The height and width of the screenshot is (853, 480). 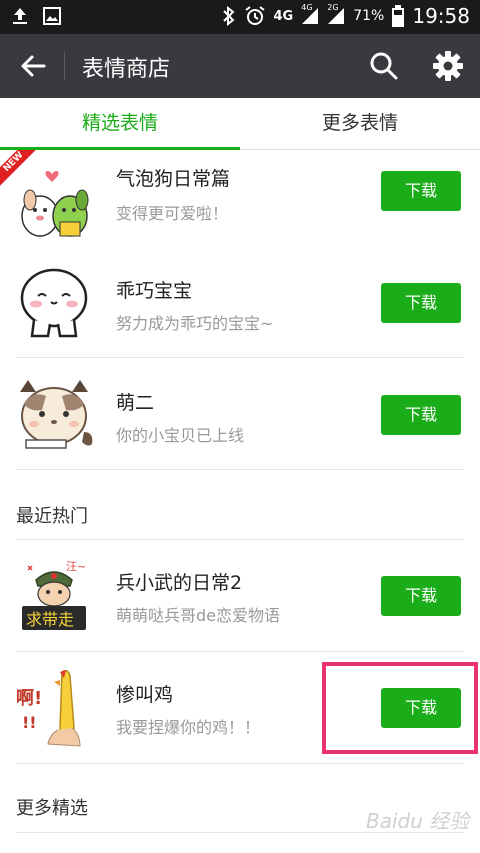 What do you see at coordinates (126, 69) in the screenshot?
I see `page-title: 表情商店` at bounding box center [126, 69].